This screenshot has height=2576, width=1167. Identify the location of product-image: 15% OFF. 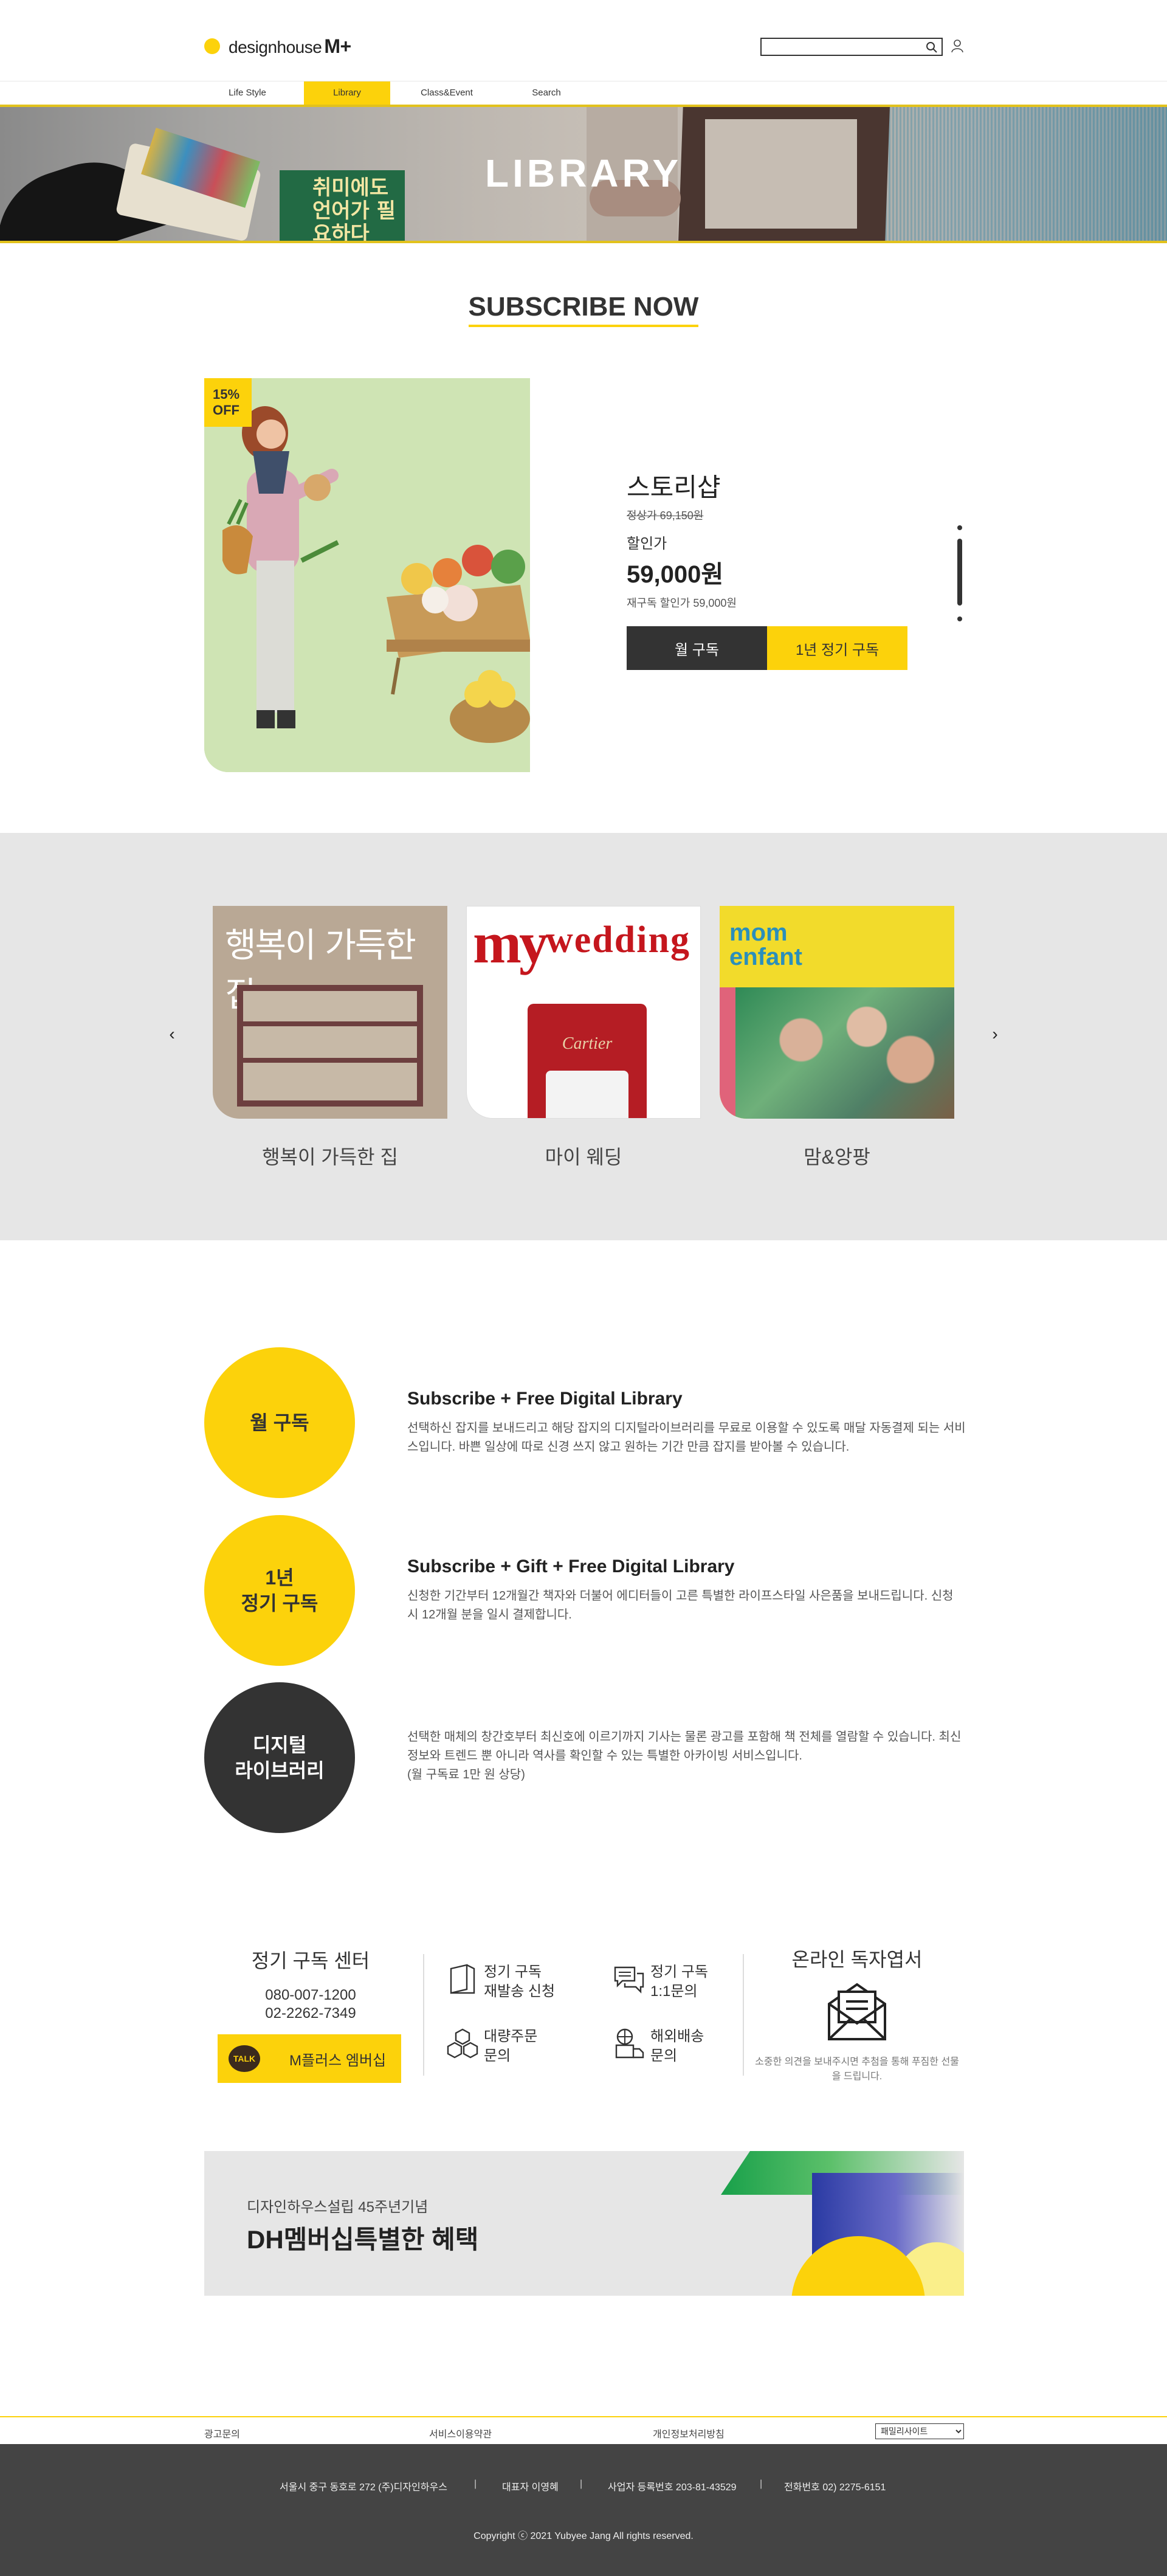
(367, 575).